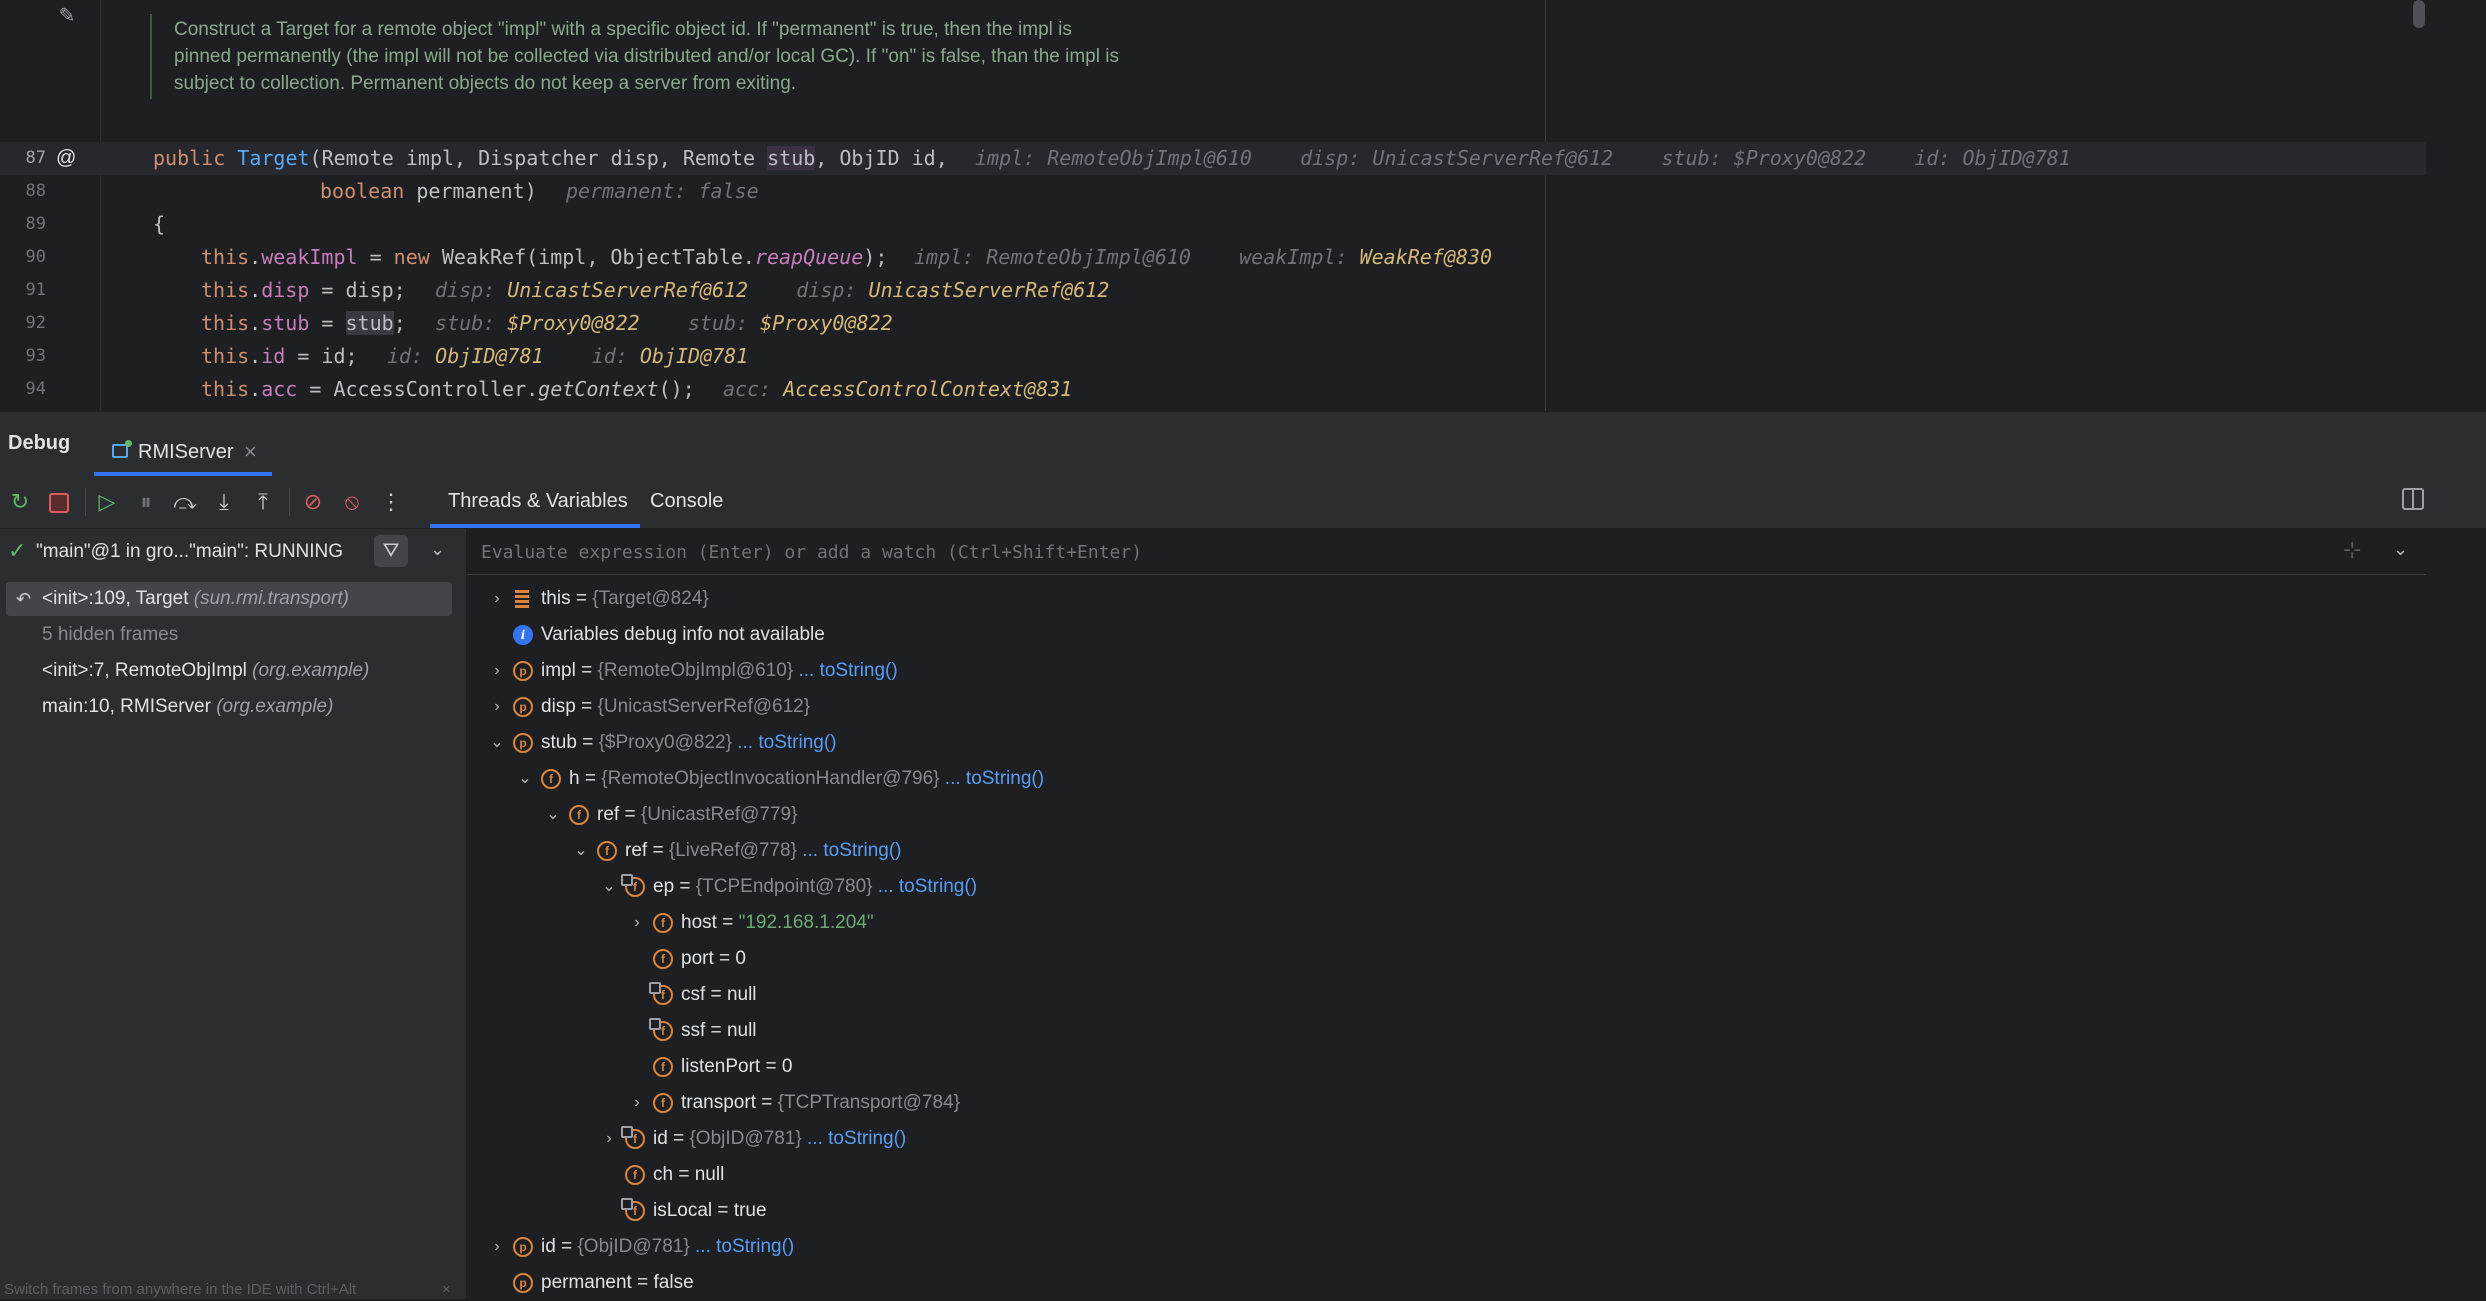 This screenshot has height=1301, width=2486. Describe the element at coordinates (66, 158) in the screenshot. I see `annotation-at-icon: @` at that location.